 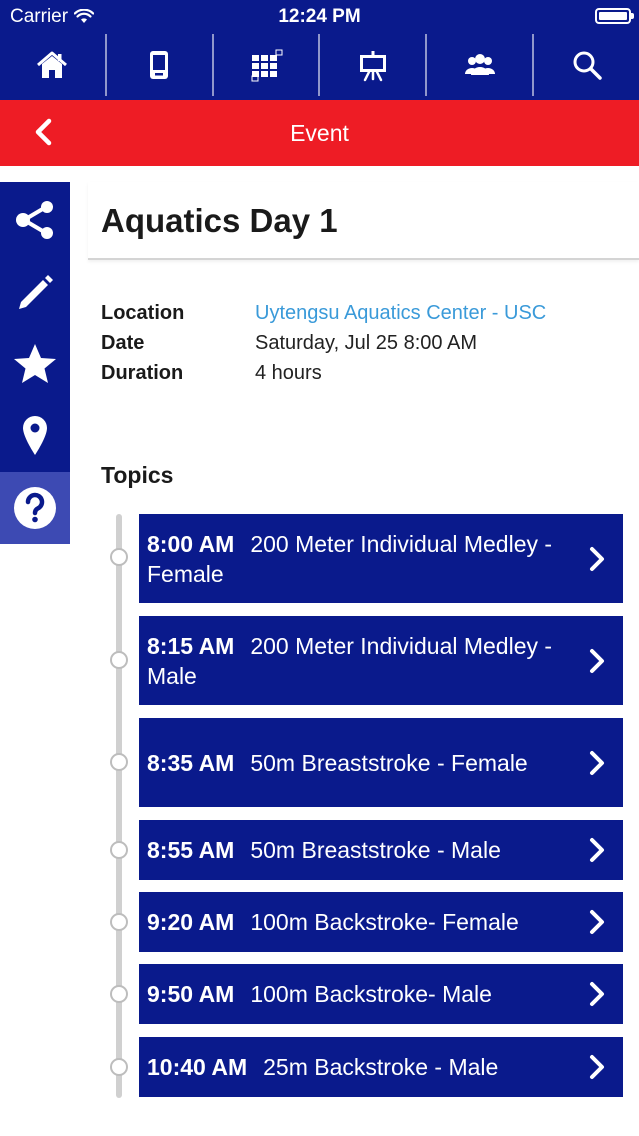 I want to click on edit-button, so click(x=35, y=292).